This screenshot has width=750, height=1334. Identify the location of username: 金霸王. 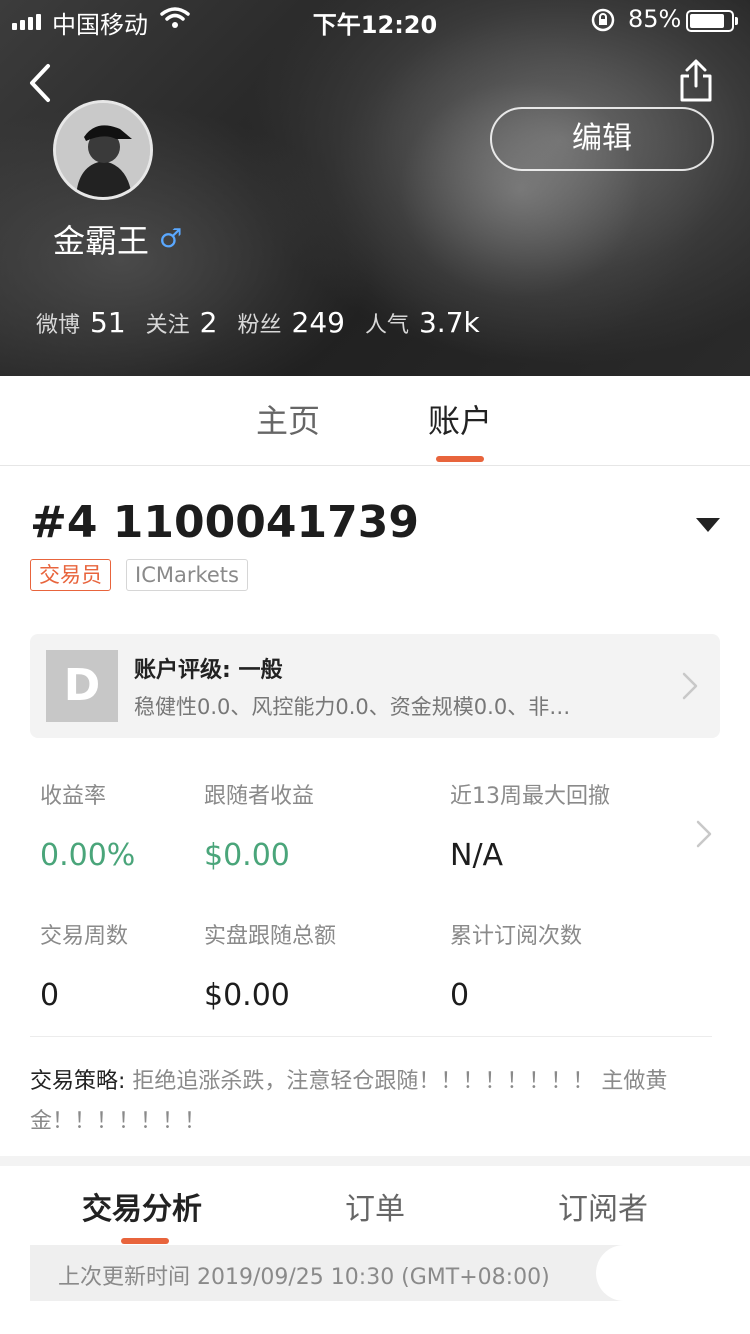
(101, 241).